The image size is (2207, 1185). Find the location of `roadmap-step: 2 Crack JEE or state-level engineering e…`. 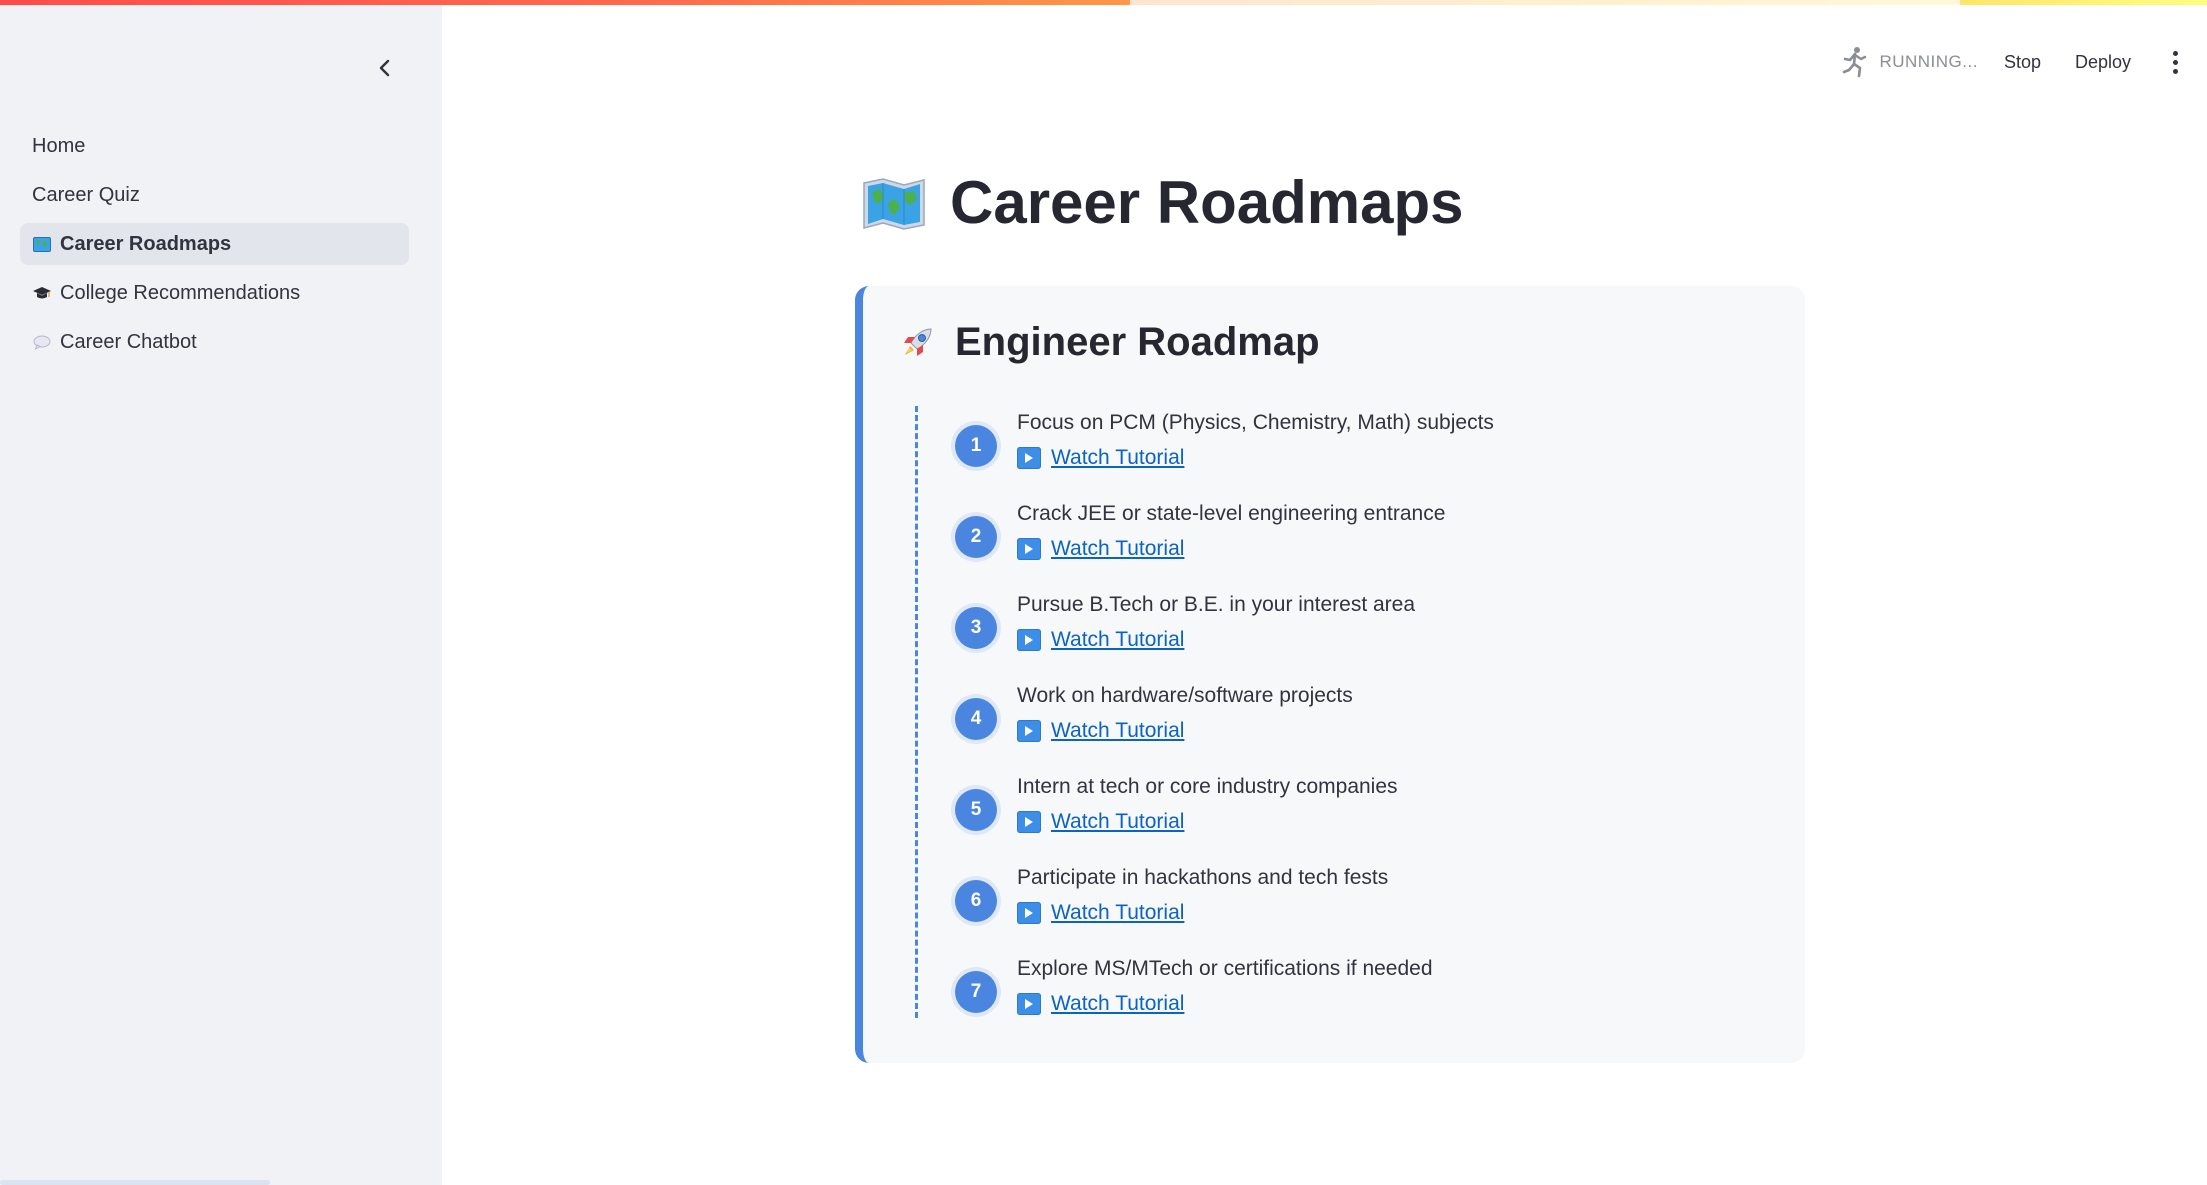

roadmap-step: 2 Crack JEE or state-level engineering e… is located at coordinates (1355, 537).